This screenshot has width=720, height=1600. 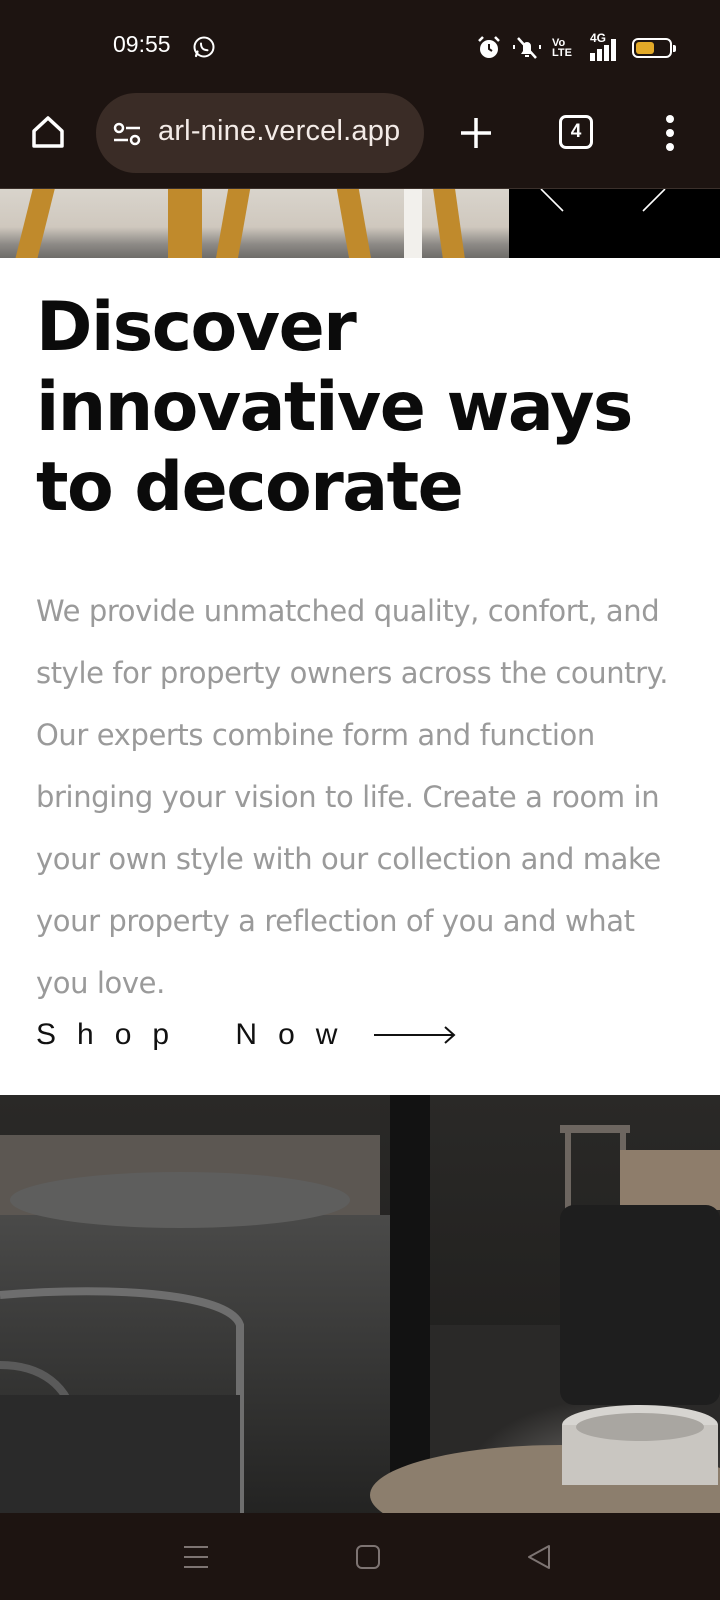 I want to click on battery-level, so click(x=645, y=48).